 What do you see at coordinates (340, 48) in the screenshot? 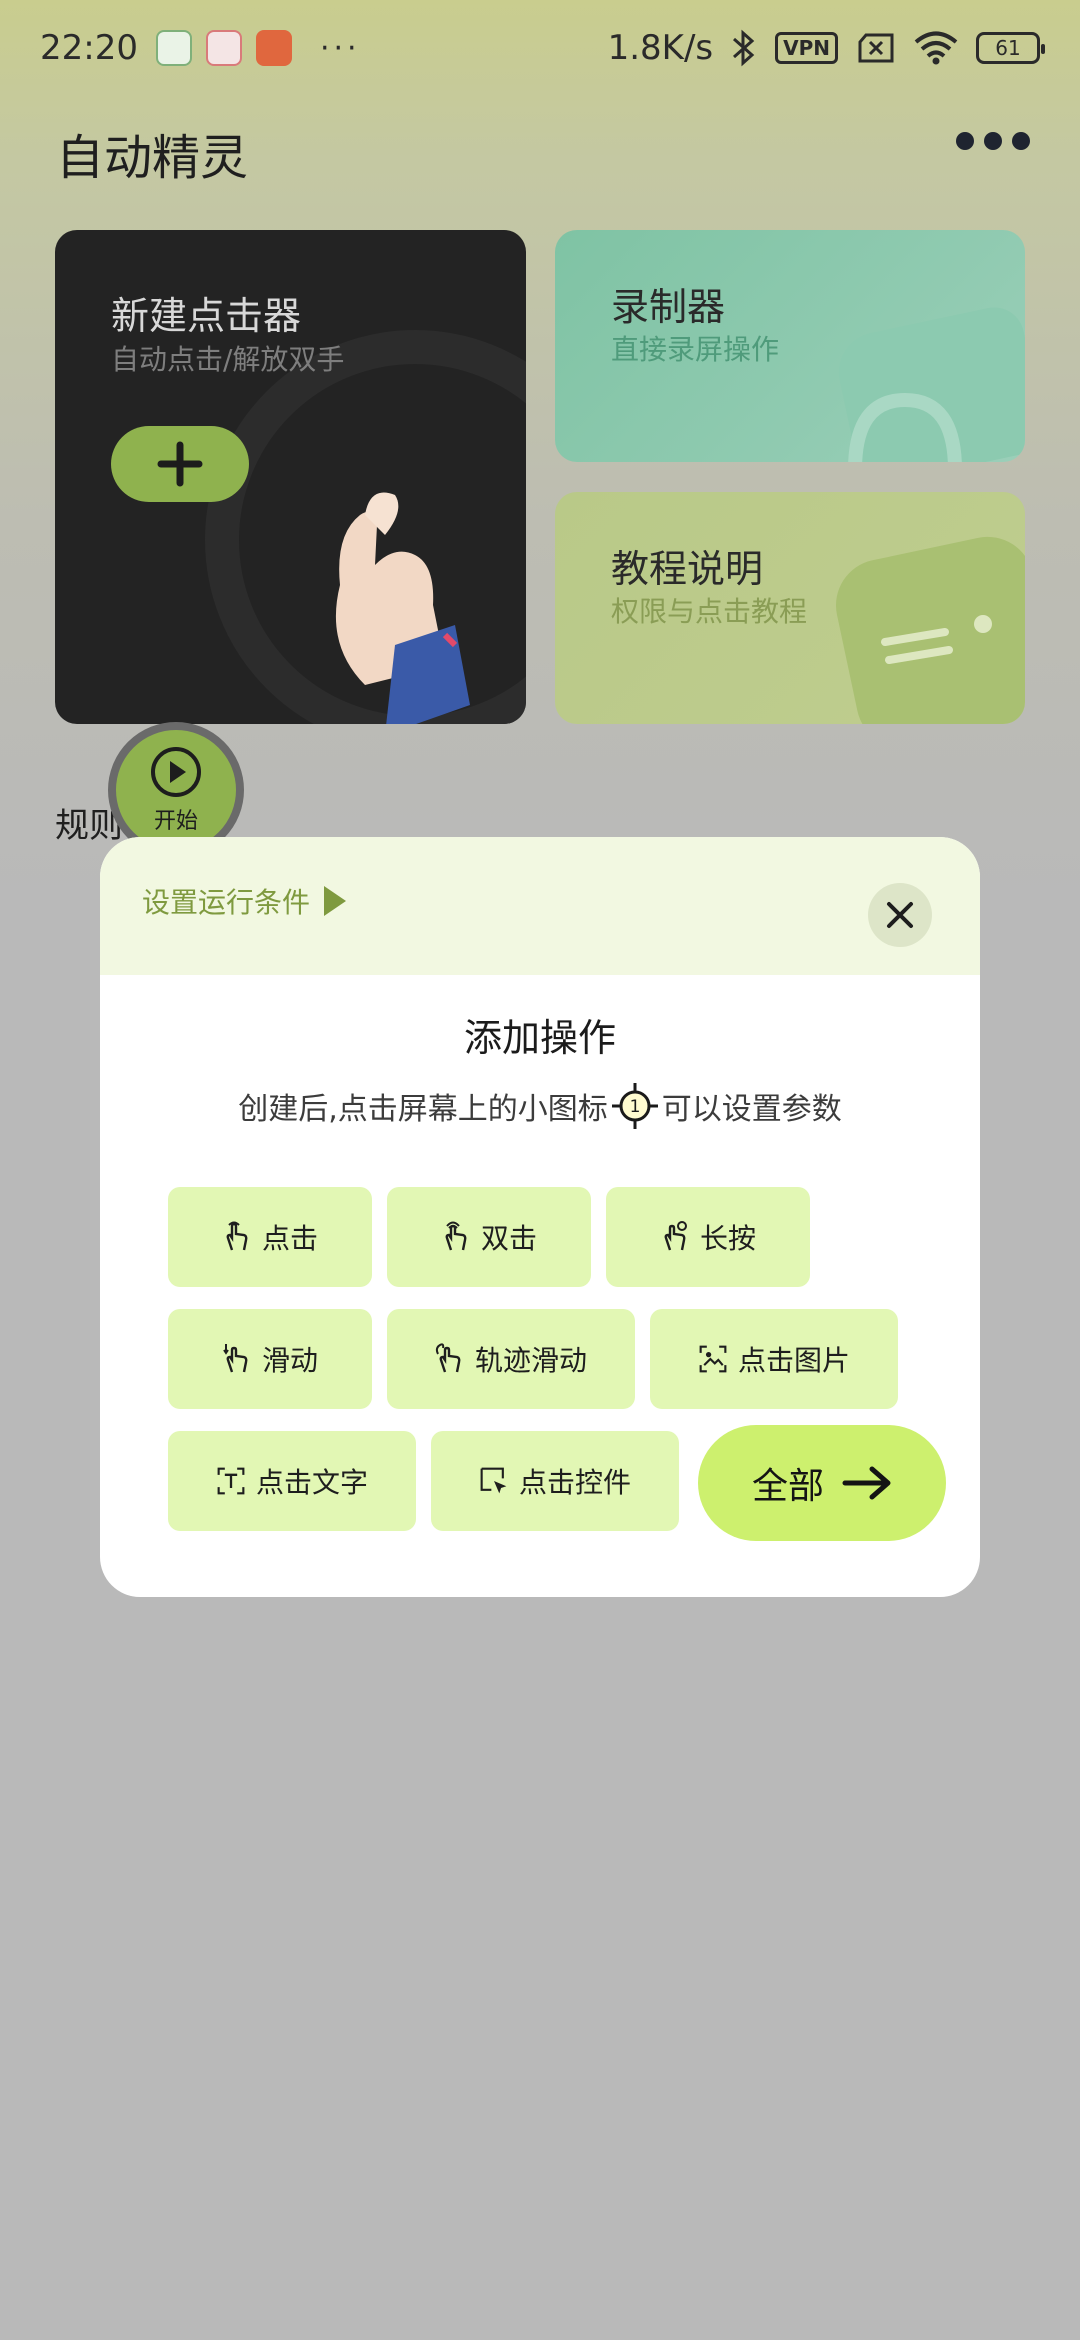
I see `more-notifications-icon: ···` at bounding box center [340, 48].